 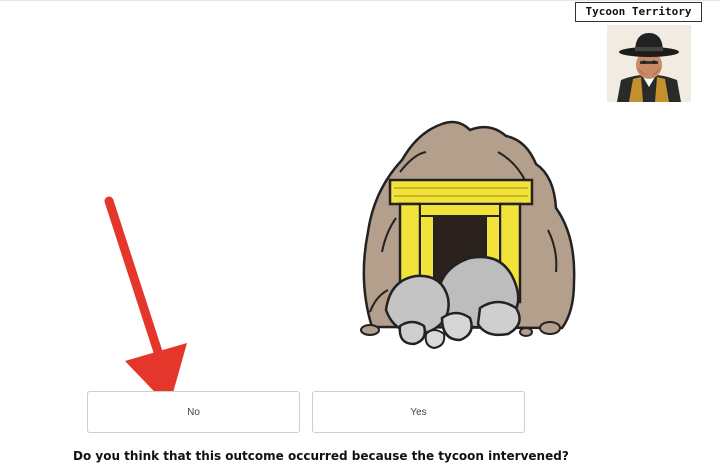 What do you see at coordinates (360, 0) in the screenshot?
I see `top-divider` at bounding box center [360, 0].